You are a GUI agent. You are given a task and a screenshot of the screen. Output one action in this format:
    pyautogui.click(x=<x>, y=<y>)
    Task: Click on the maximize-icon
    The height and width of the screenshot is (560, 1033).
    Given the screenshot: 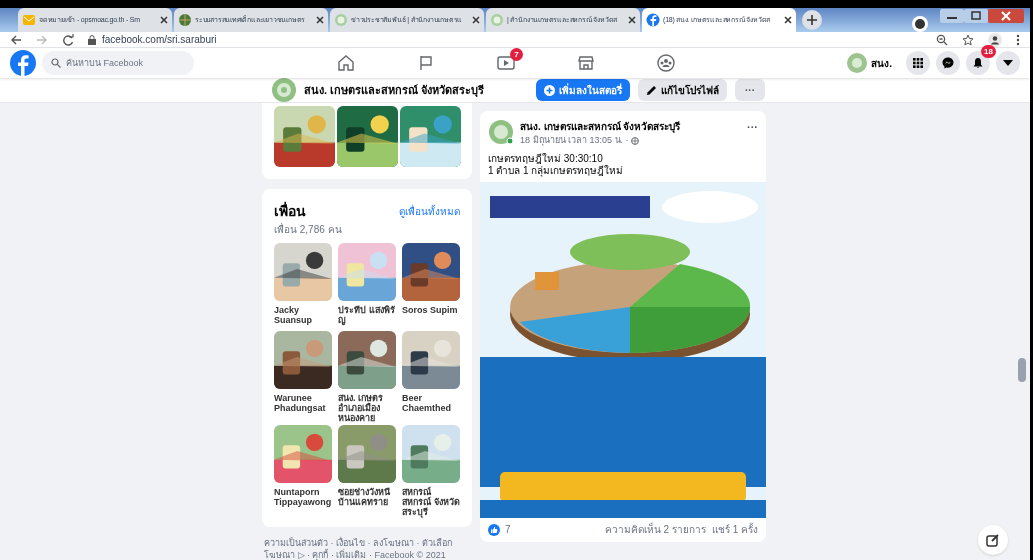 What is the action you would take?
    pyautogui.click(x=976, y=16)
    